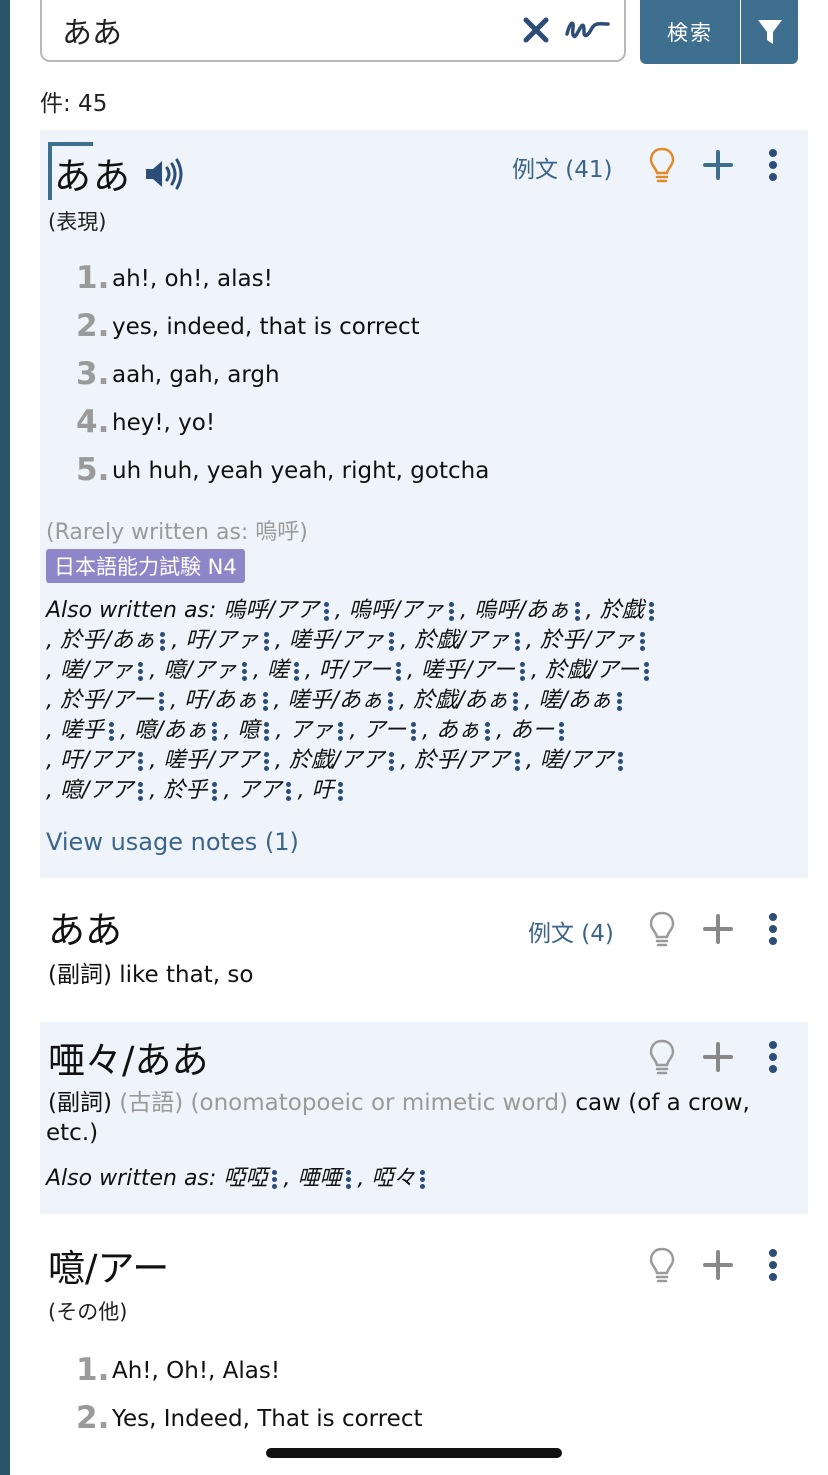 This screenshot has width=828, height=1475. What do you see at coordinates (460, 700) in the screenshot?
I see `alternate-form: 於戯/あぁ` at bounding box center [460, 700].